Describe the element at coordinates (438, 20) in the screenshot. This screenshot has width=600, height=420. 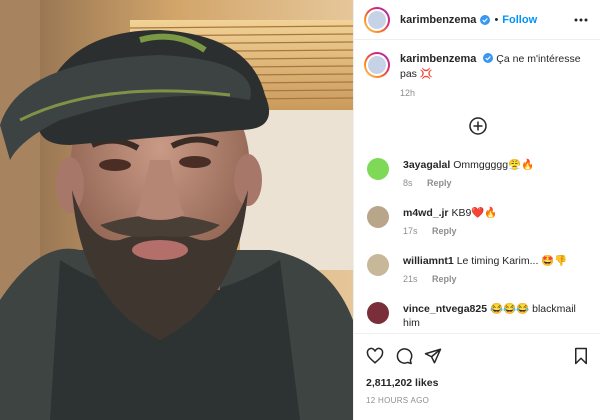
I see `author-username: karimbenzema` at that location.